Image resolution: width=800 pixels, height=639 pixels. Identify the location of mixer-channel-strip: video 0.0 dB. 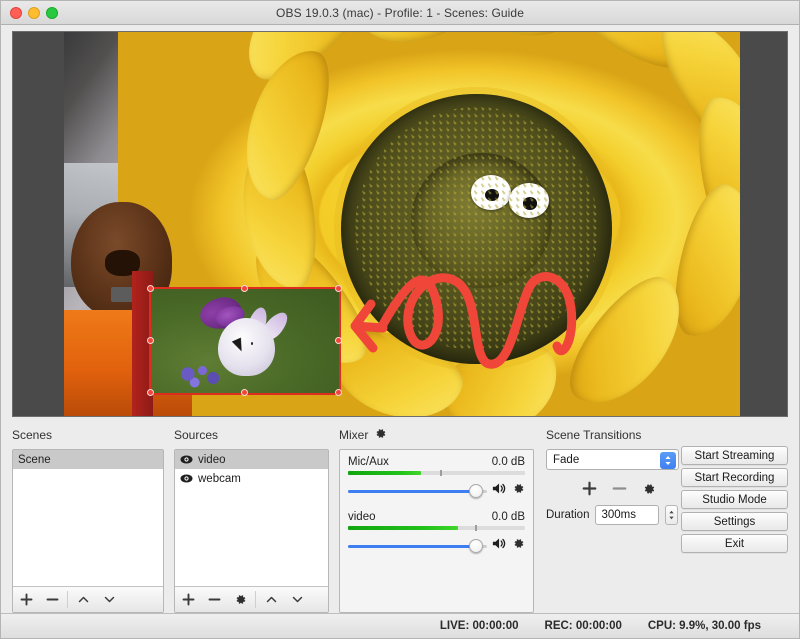
(436, 533).